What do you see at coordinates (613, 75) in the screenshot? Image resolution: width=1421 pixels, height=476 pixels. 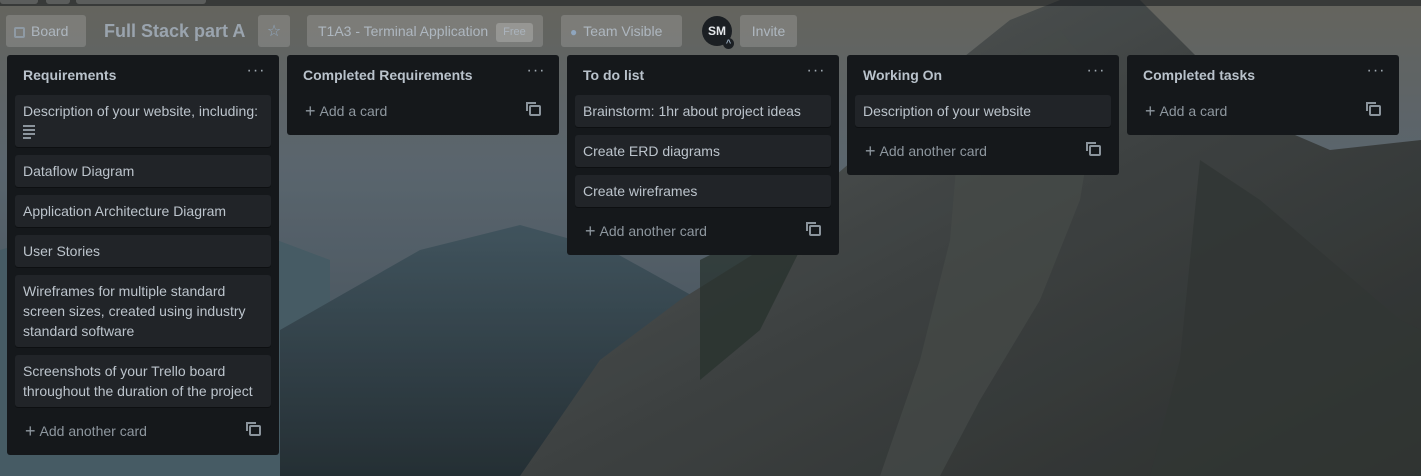 I see `list-title: To do list` at bounding box center [613, 75].